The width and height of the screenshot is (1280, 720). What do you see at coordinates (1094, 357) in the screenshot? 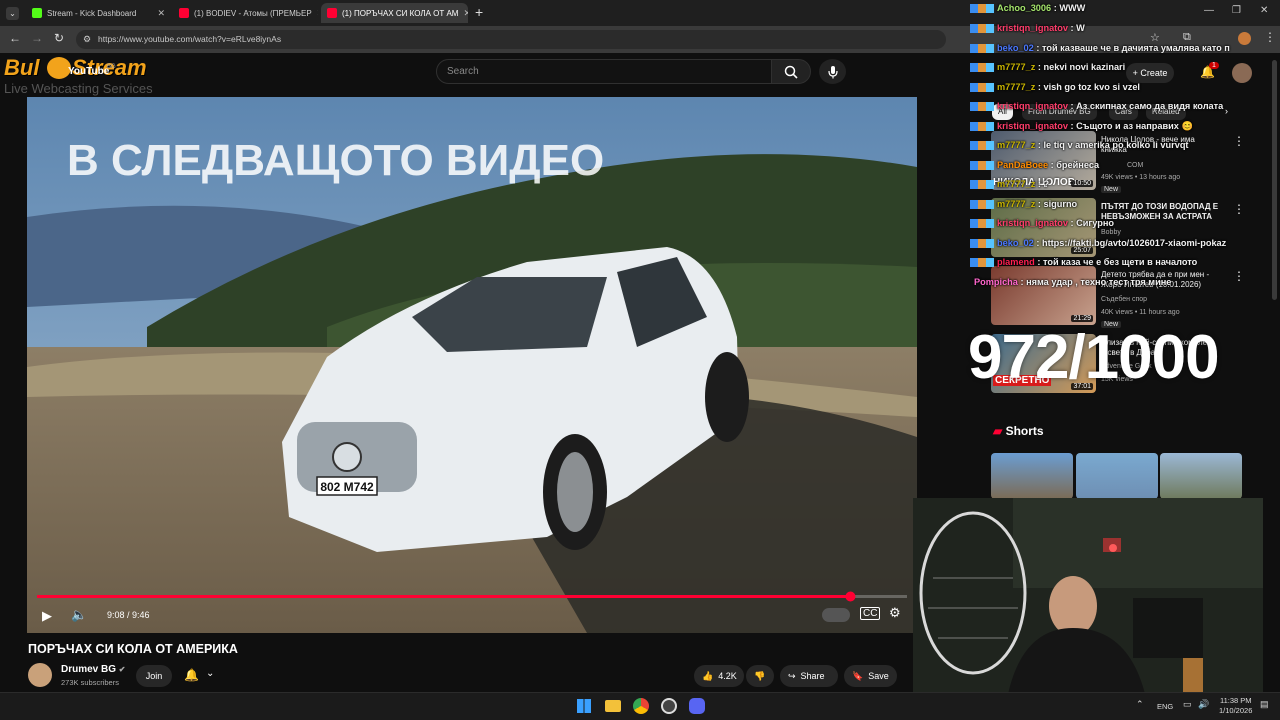
I see `goal-counter: 972/1000` at bounding box center [1094, 357].